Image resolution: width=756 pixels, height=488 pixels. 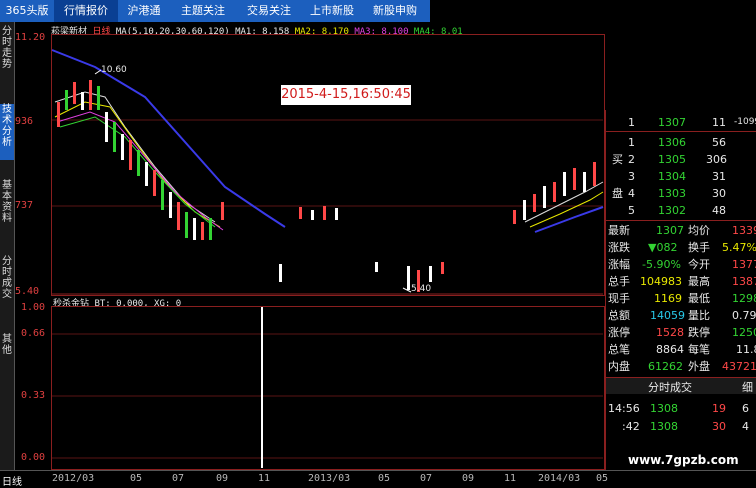 What do you see at coordinates (668, 298) in the screenshot?
I see `stat-value: 1169` at bounding box center [668, 298].